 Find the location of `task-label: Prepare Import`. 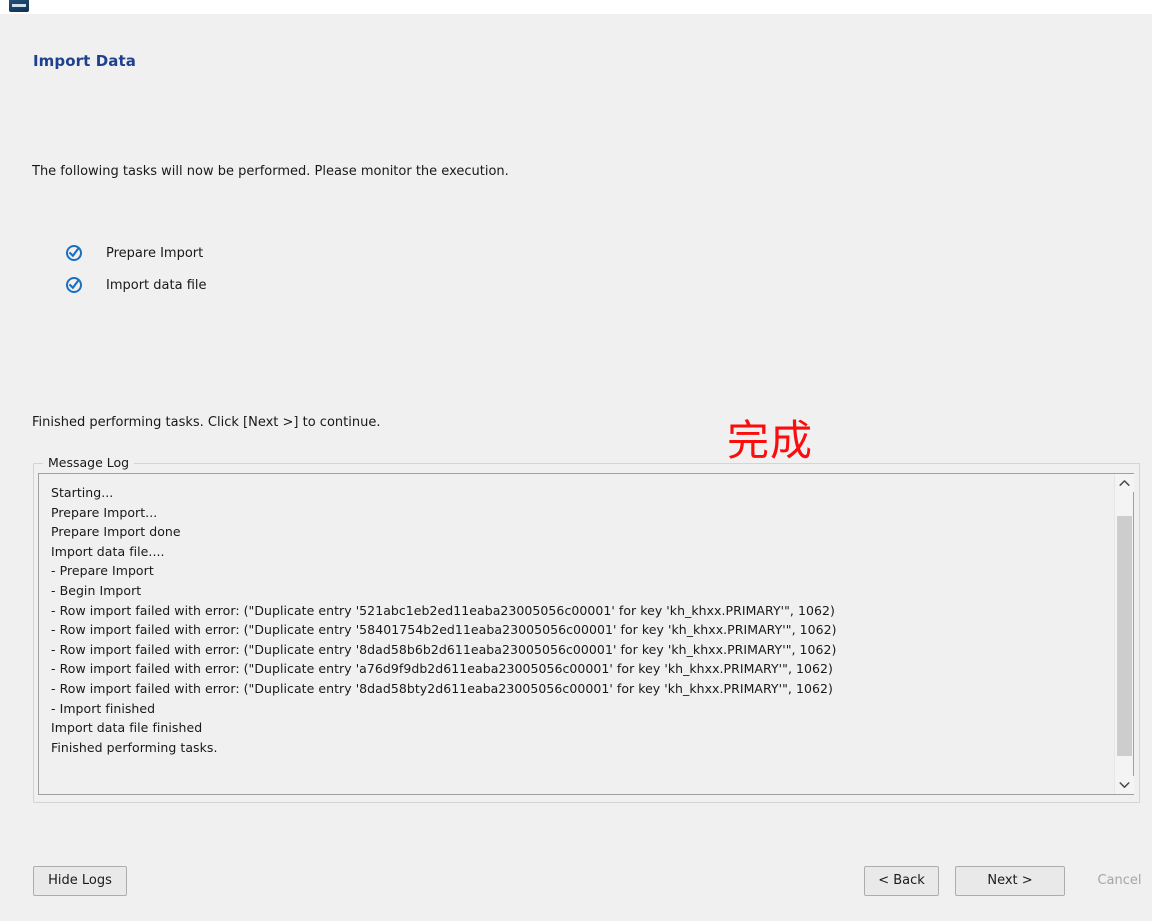

task-label: Prepare Import is located at coordinates (155, 253).